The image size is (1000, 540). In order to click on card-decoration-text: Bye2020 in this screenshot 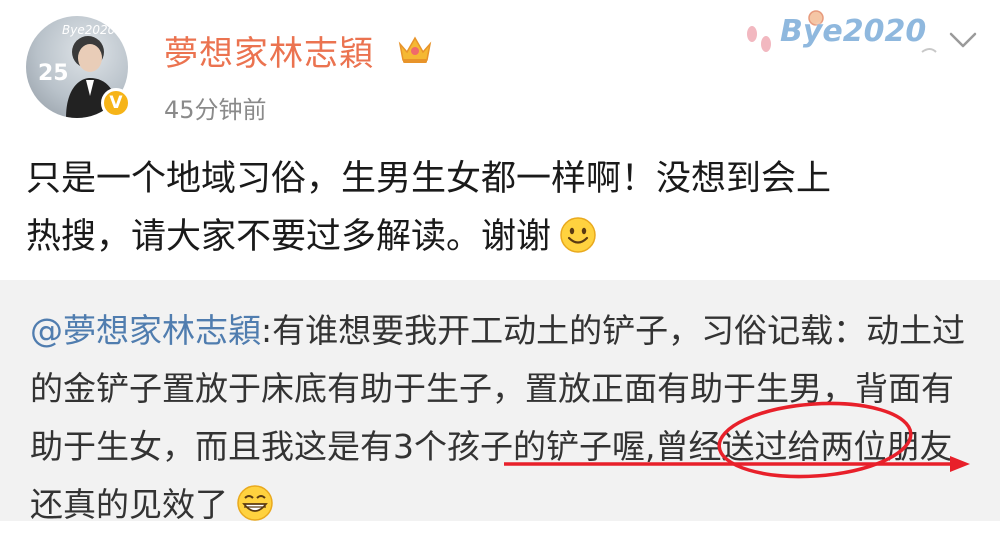, I will do `click(853, 31)`.